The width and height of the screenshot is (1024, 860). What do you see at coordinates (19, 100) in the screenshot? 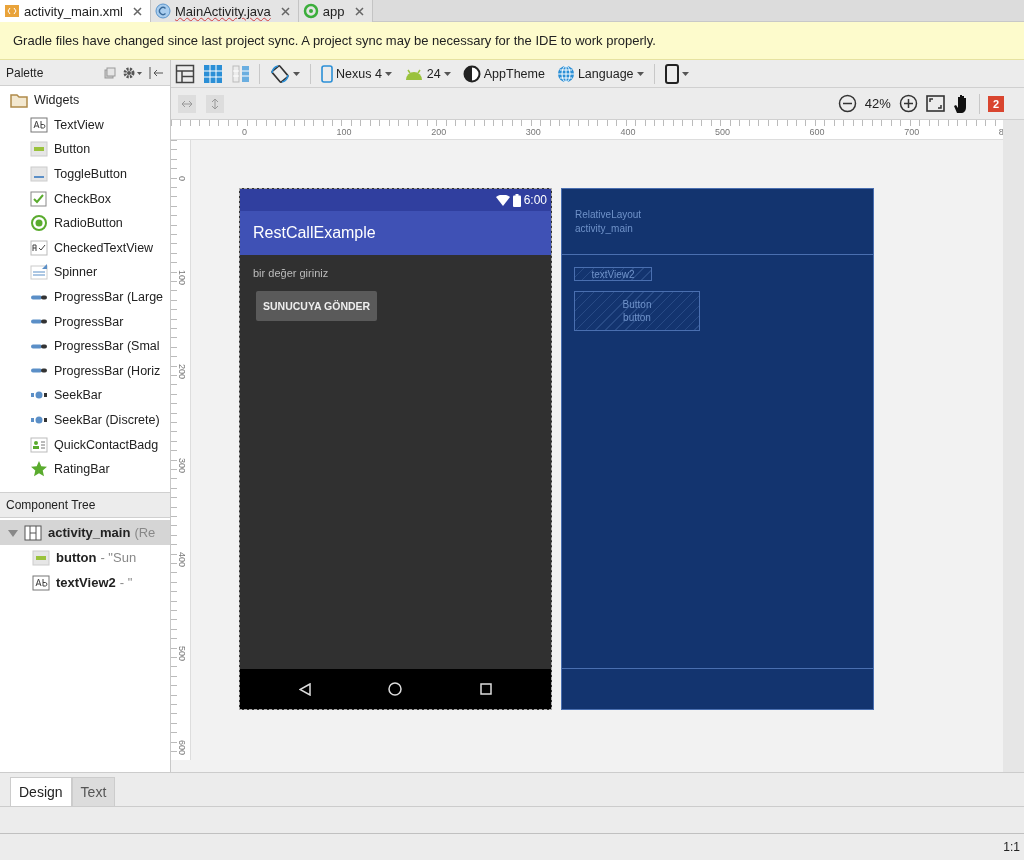
I see `folder-icon` at bounding box center [19, 100].